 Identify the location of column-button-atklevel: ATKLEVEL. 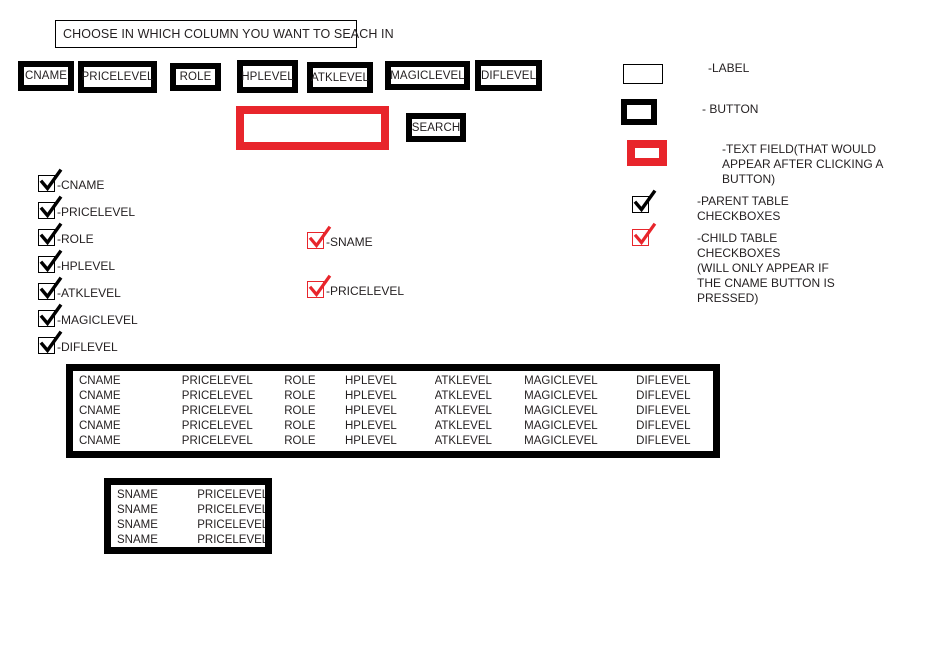
(340, 77).